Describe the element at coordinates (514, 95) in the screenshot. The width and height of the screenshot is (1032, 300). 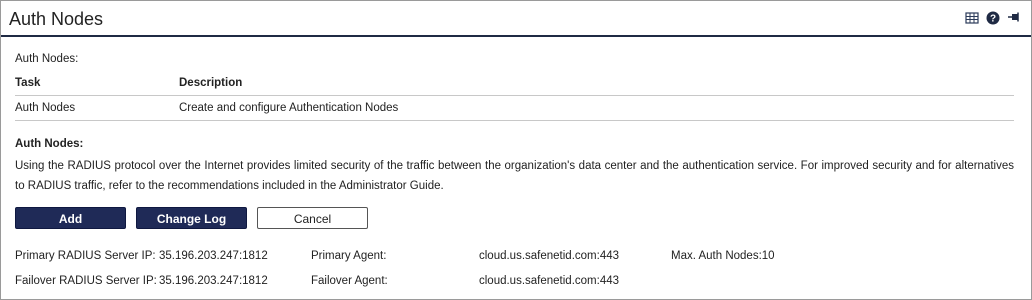
I see `table-header-divider` at that location.